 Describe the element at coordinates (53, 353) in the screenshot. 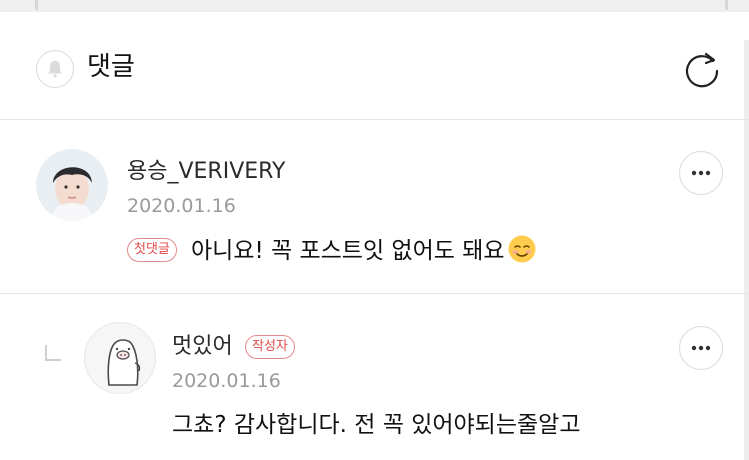

I see `reply-arrow-icon` at that location.